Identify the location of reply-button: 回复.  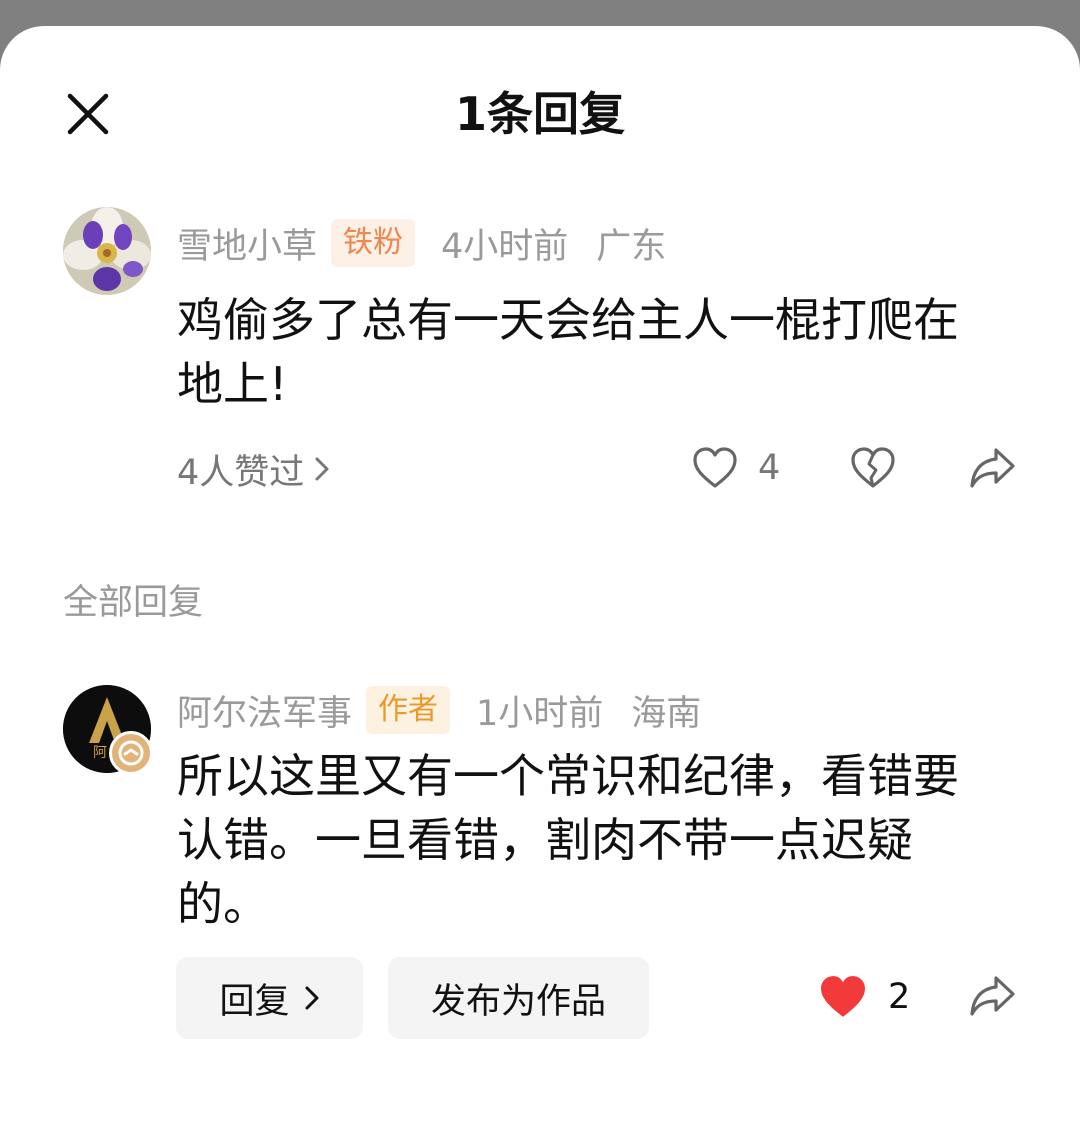
(269, 998).